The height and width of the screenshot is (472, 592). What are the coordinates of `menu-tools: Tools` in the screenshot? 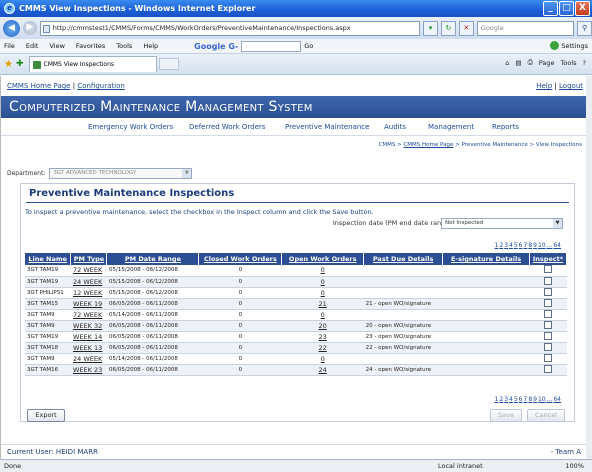 It's located at (124, 46).